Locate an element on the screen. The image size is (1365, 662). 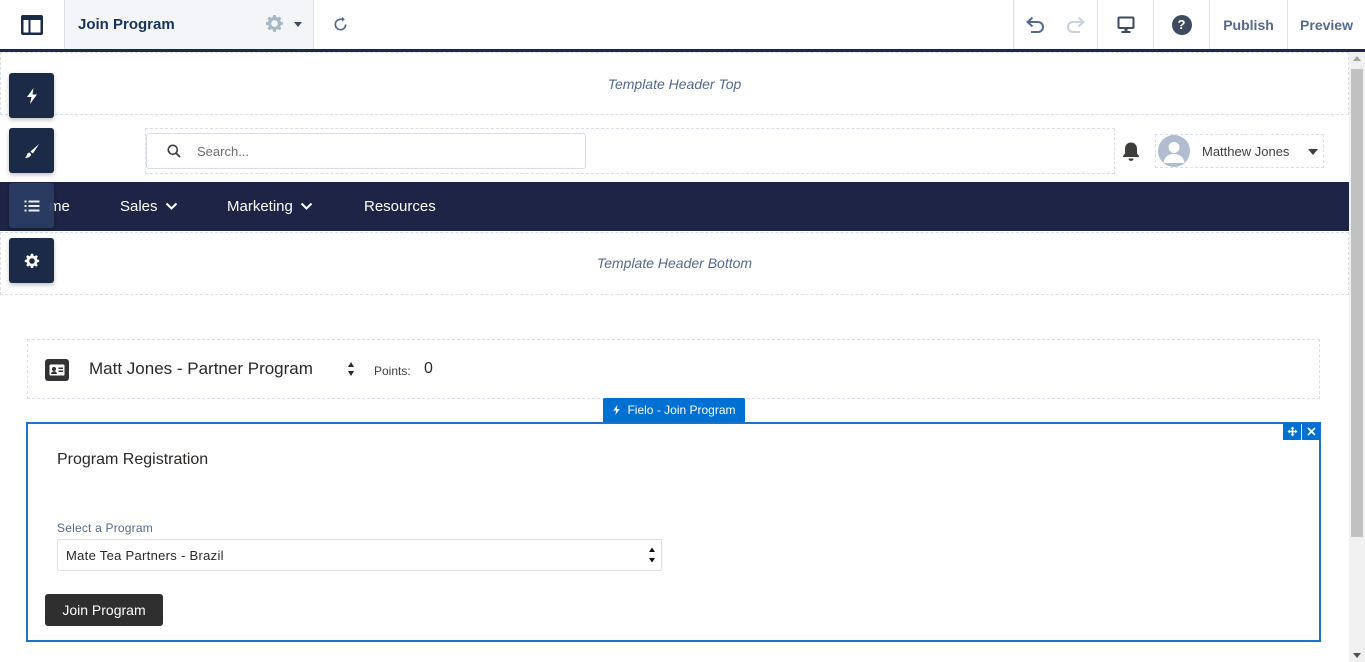
page-settings-button is located at coordinates (274, 26).